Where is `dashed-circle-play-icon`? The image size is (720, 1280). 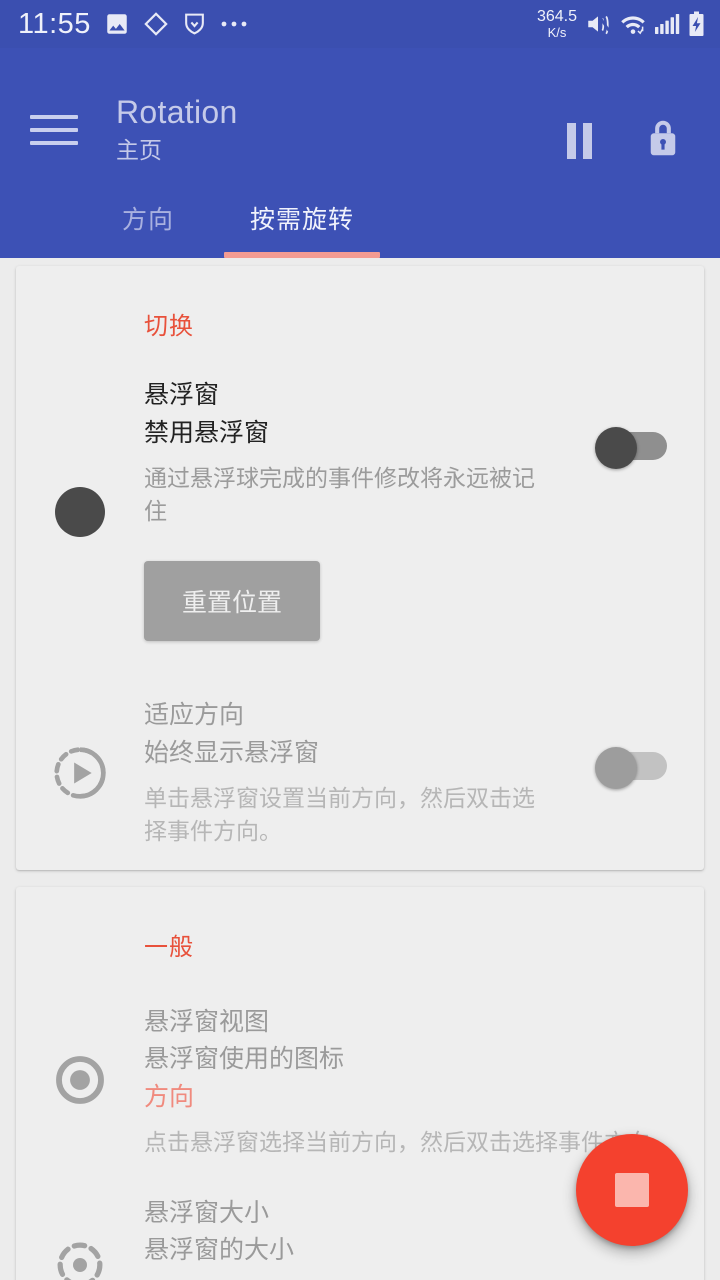
dashed-circle-play-icon is located at coordinates (80, 773).